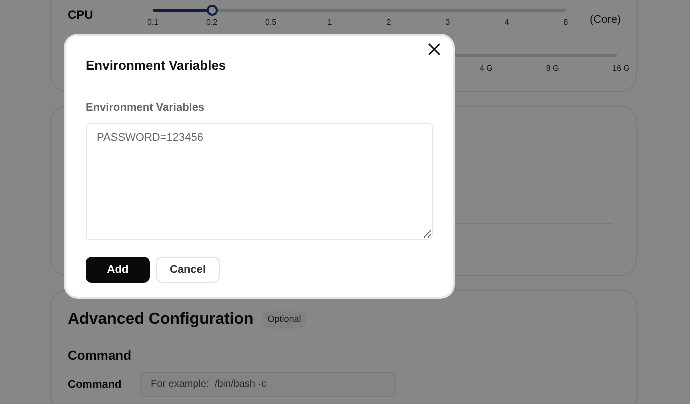 The image size is (690, 404). I want to click on cpu-label: CPU, so click(81, 15).